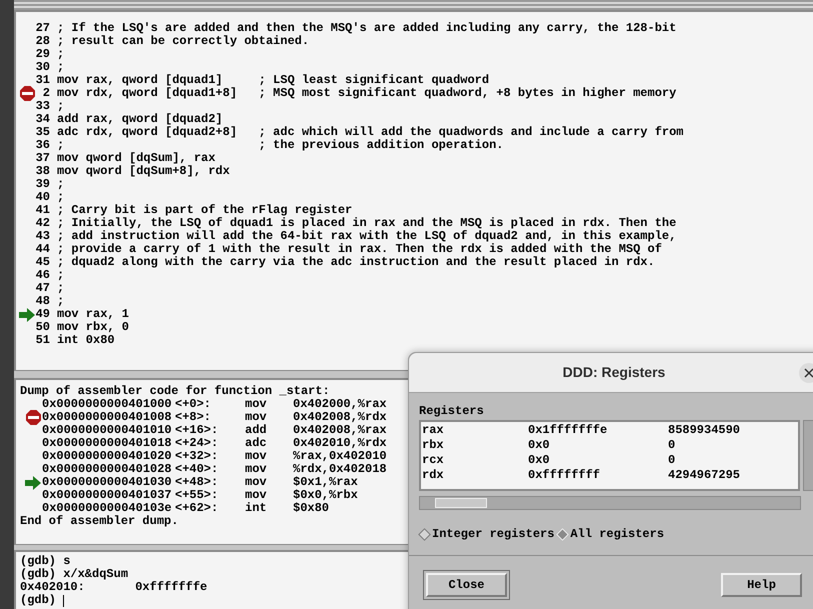  Describe the element at coordinates (340, 430) in the screenshot. I see `operands: 0x402008,%rax` at that location.